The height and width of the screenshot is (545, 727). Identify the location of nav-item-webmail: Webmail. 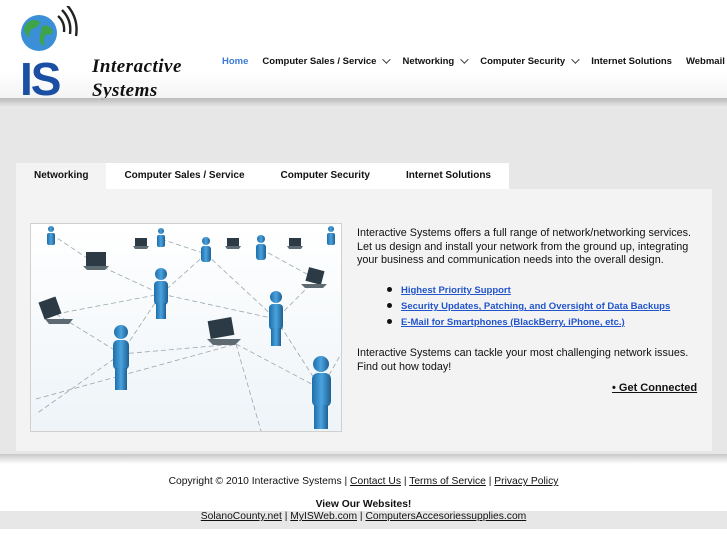
(705, 61).